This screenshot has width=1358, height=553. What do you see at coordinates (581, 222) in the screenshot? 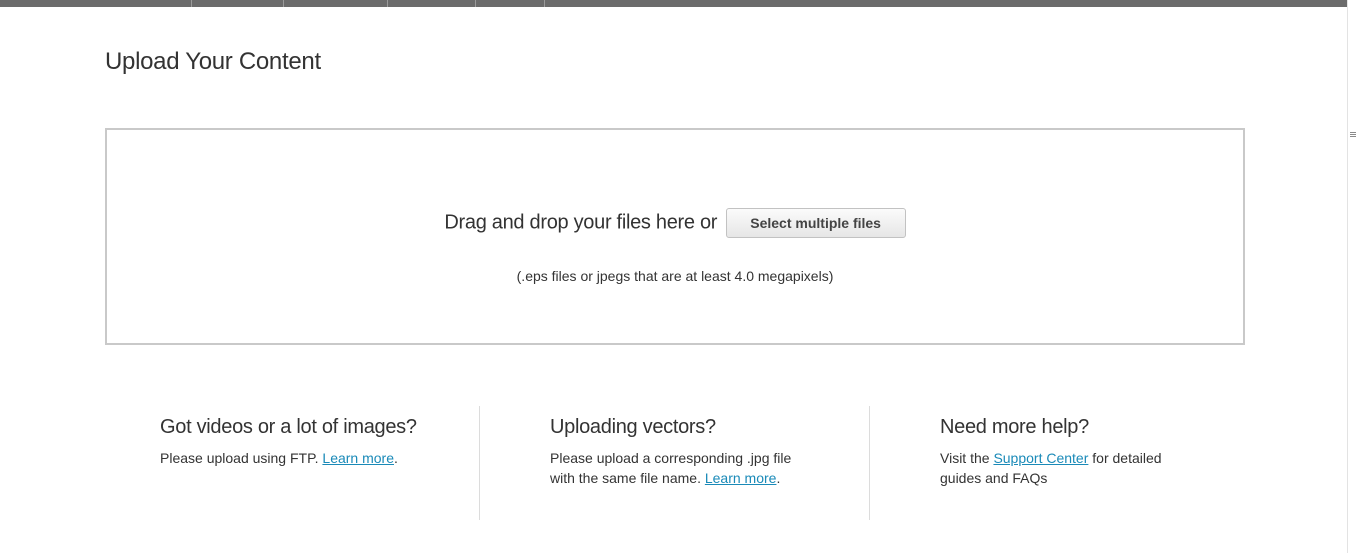
I see `dropzone-drag-text: Drag and drop your files here or` at bounding box center [581, 222].